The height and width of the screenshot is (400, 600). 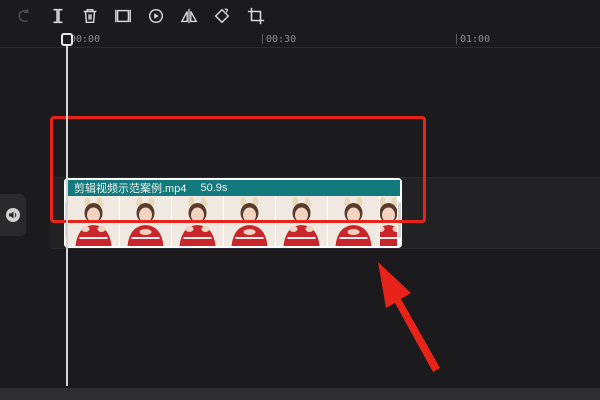 What do you see at coordinates (67, 210) in the screenshot?
I see `playhead-line` at bounding box center [67, 210].